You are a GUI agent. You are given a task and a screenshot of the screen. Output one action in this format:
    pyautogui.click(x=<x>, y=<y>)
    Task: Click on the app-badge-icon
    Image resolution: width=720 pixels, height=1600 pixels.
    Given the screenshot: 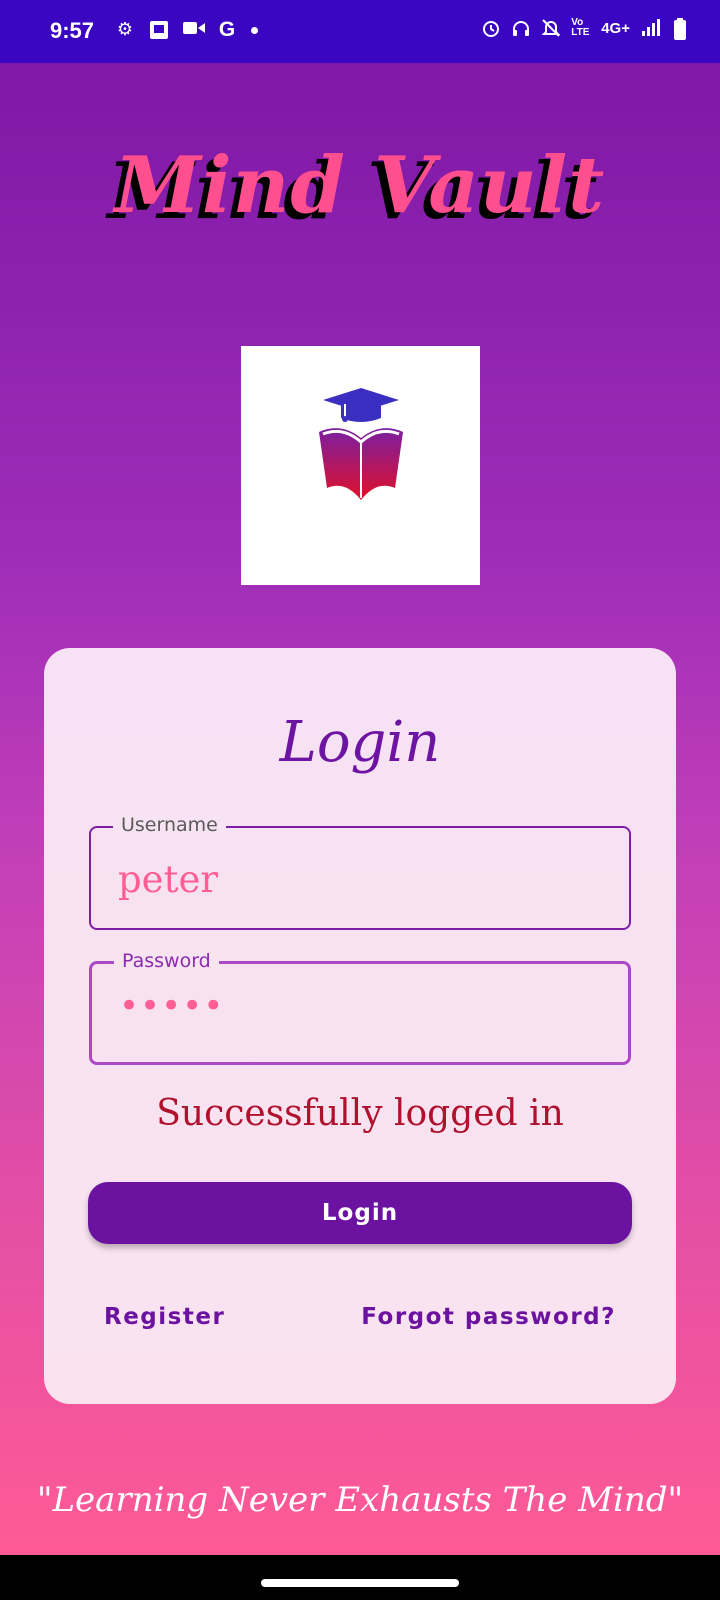 What is the action you would take?
    pyautogui.click(x=159, y=30)
    